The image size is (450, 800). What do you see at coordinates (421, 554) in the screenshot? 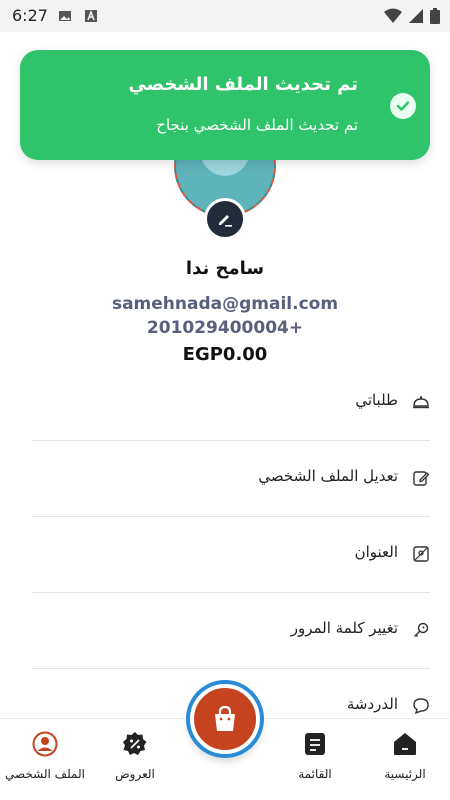
I see `map-icon` at bounding box center [421, 554].